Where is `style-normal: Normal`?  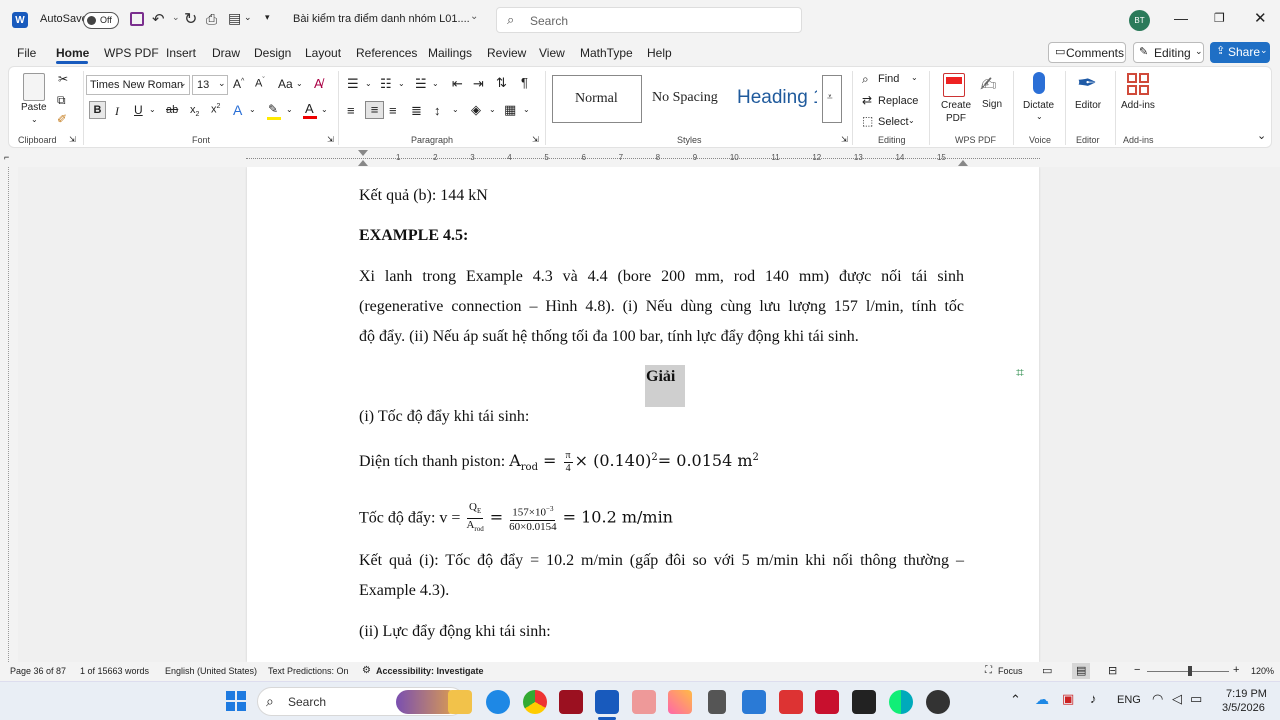
style-normal: Normal is located at coordinates (597, 99).